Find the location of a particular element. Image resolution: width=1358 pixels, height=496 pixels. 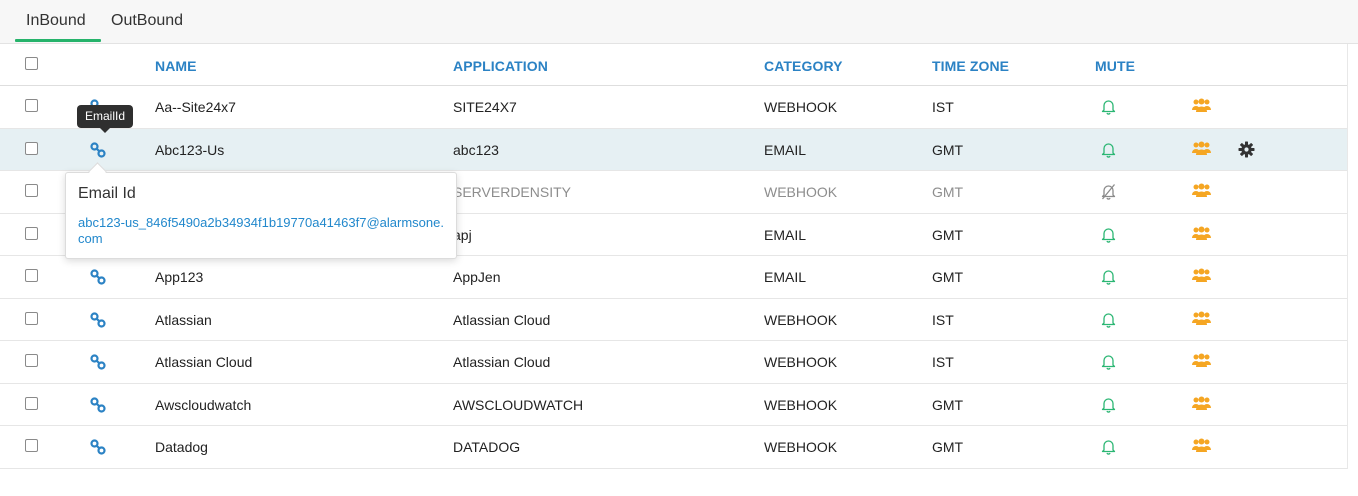

row-name: Atlassian is located at coordinates (183, 319).